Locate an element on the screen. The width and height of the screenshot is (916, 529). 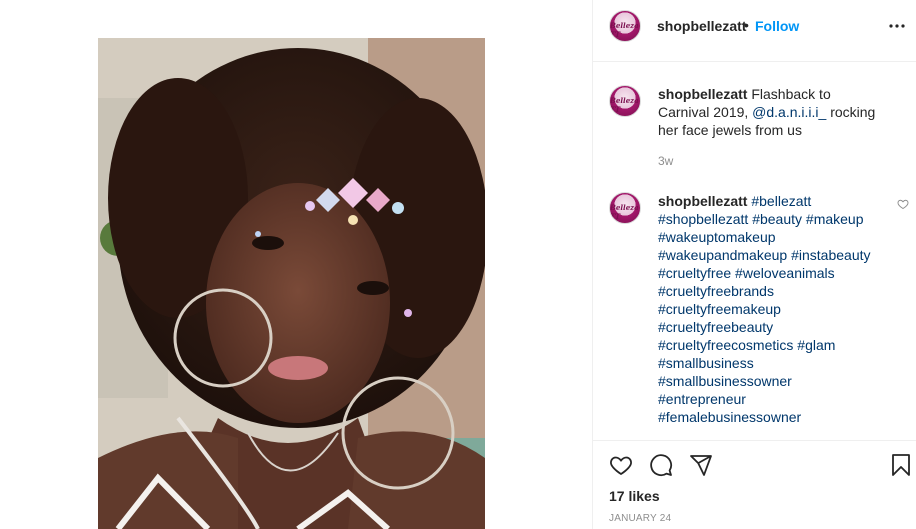
hashtag-link: #femalebusinessowner is located at coordinates (729, 417).